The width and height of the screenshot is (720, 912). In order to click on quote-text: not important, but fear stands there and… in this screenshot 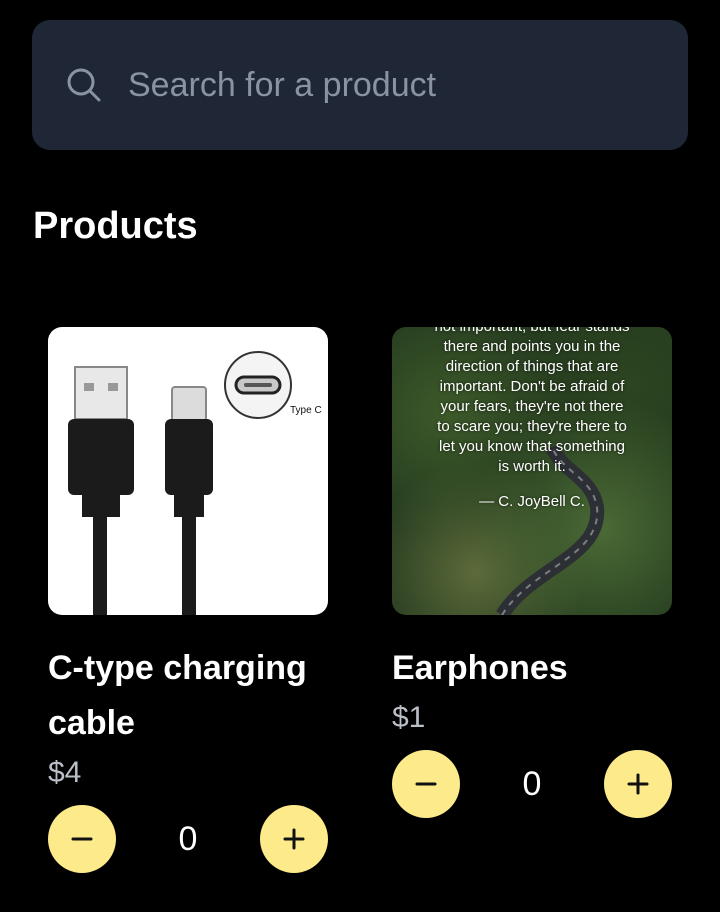, I will do `click(531, 401)`.